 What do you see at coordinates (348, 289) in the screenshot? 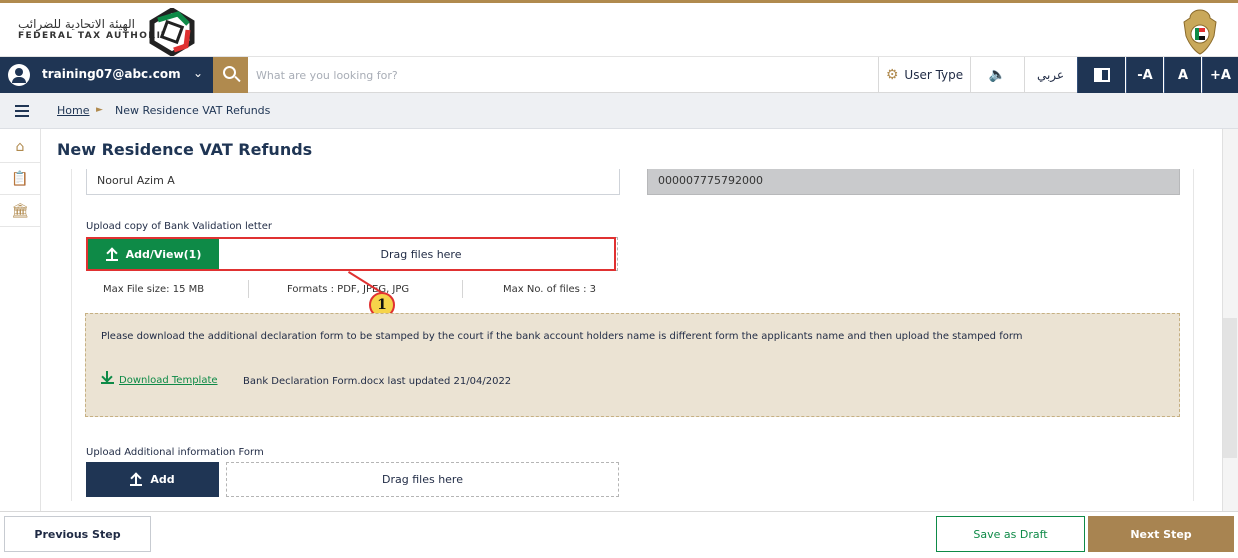
I see `file-formats: Formats : PDF, JPEG, JPG` at bounding box center [348, 289].